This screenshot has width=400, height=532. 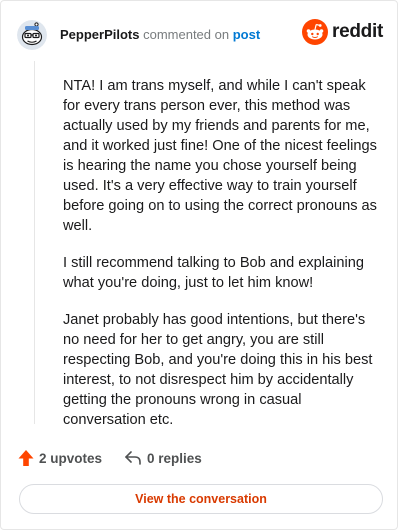 What do you see at coordinates (71, 458) in the screenshot?
I see `upvote-count: 2 upvotes` at bounding box center [71, 458].